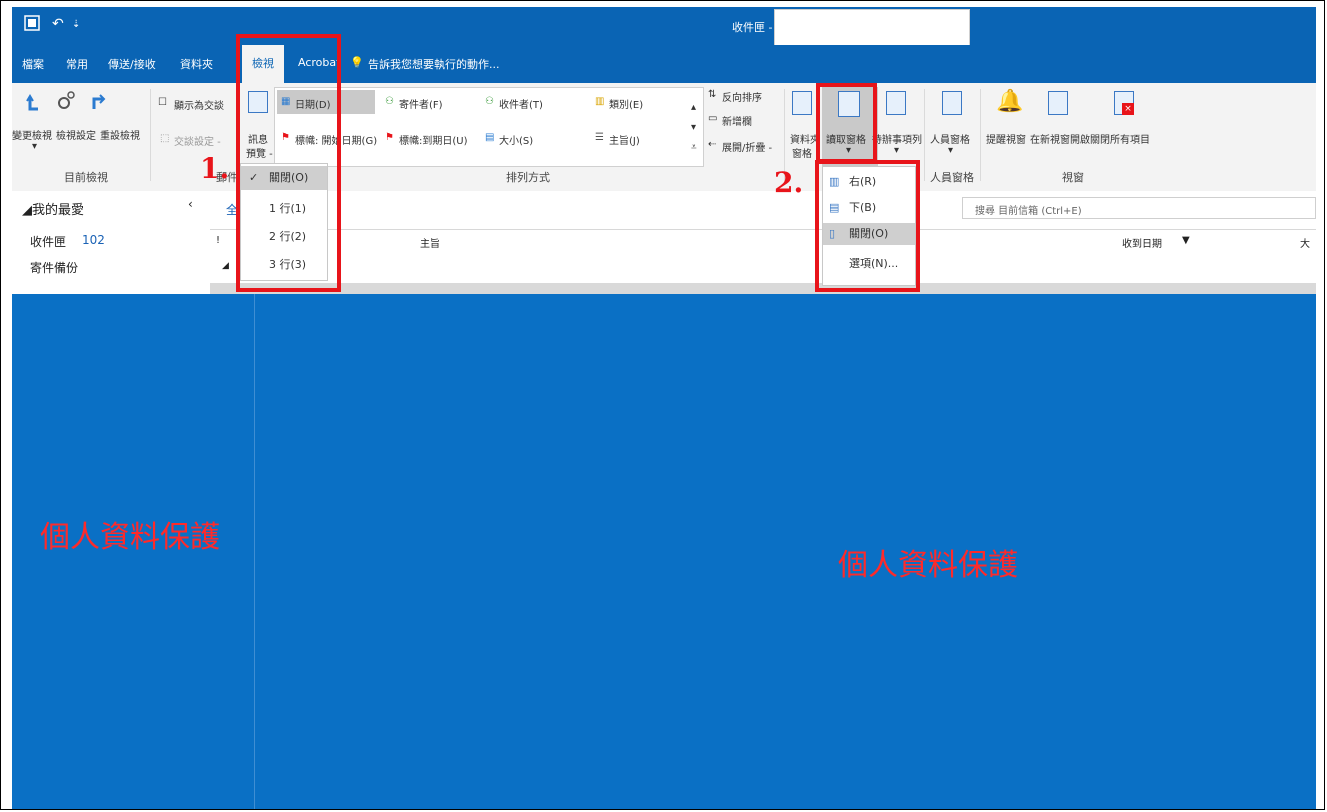 This screenshot has width=1327, height=812. I want to click on change-view-button: 變更檢視, so click(32, 134).